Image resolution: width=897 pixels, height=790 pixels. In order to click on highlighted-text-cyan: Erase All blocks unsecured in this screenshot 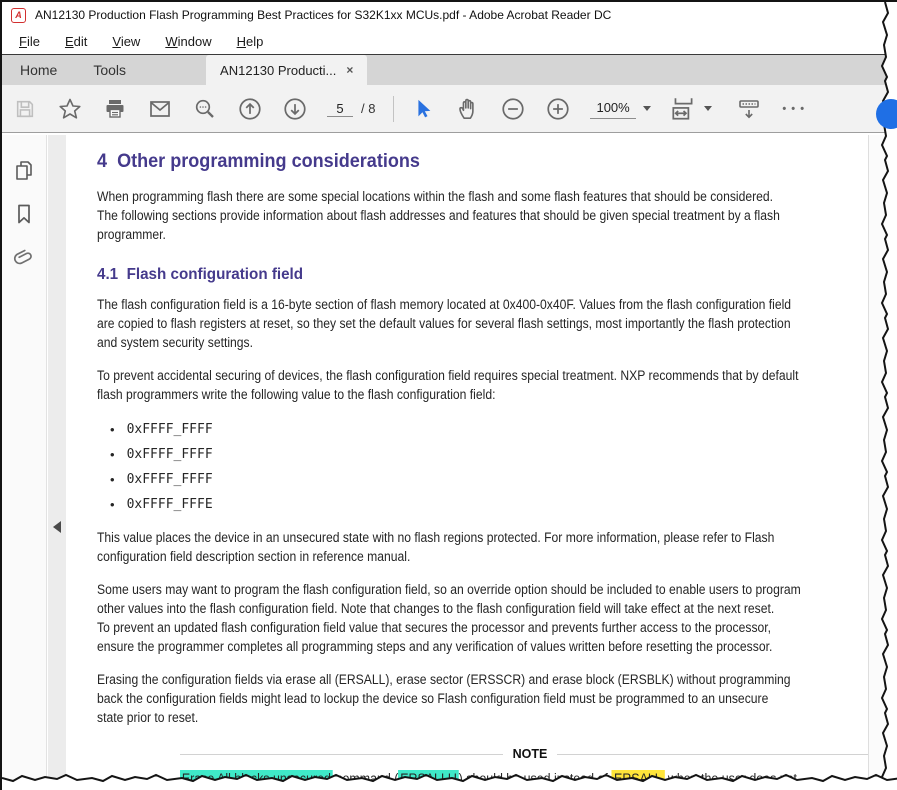, I will do `click(256, 778)`.